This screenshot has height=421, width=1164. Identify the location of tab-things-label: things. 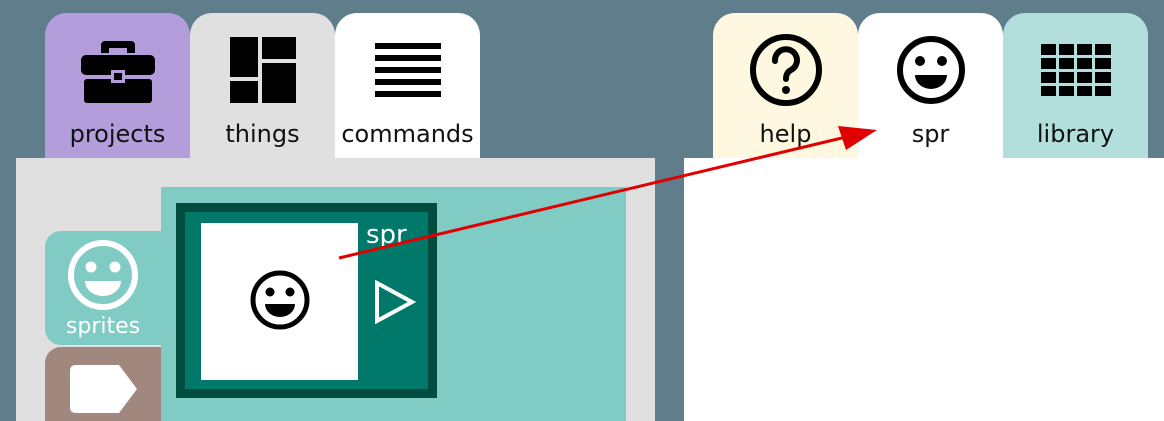
(262, 134).